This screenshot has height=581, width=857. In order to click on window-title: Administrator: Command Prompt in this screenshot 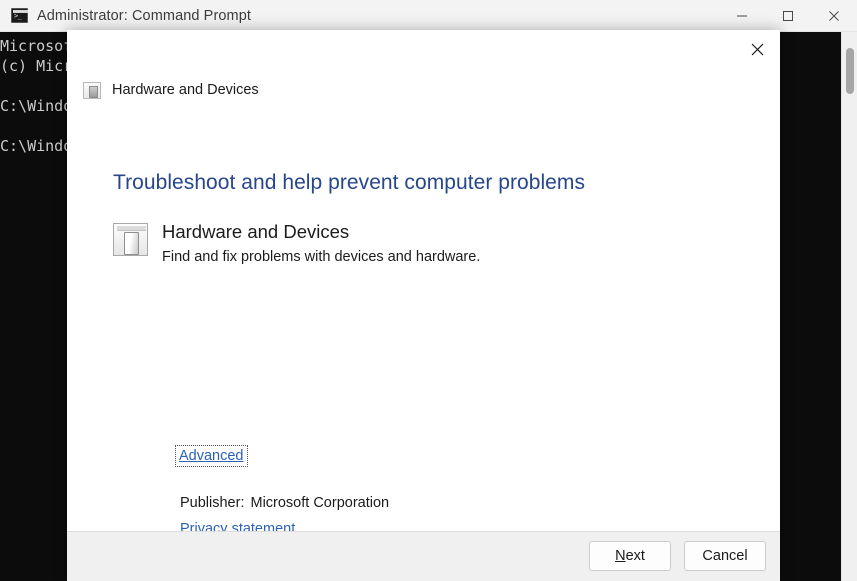, I will do `click(144, 15)`.